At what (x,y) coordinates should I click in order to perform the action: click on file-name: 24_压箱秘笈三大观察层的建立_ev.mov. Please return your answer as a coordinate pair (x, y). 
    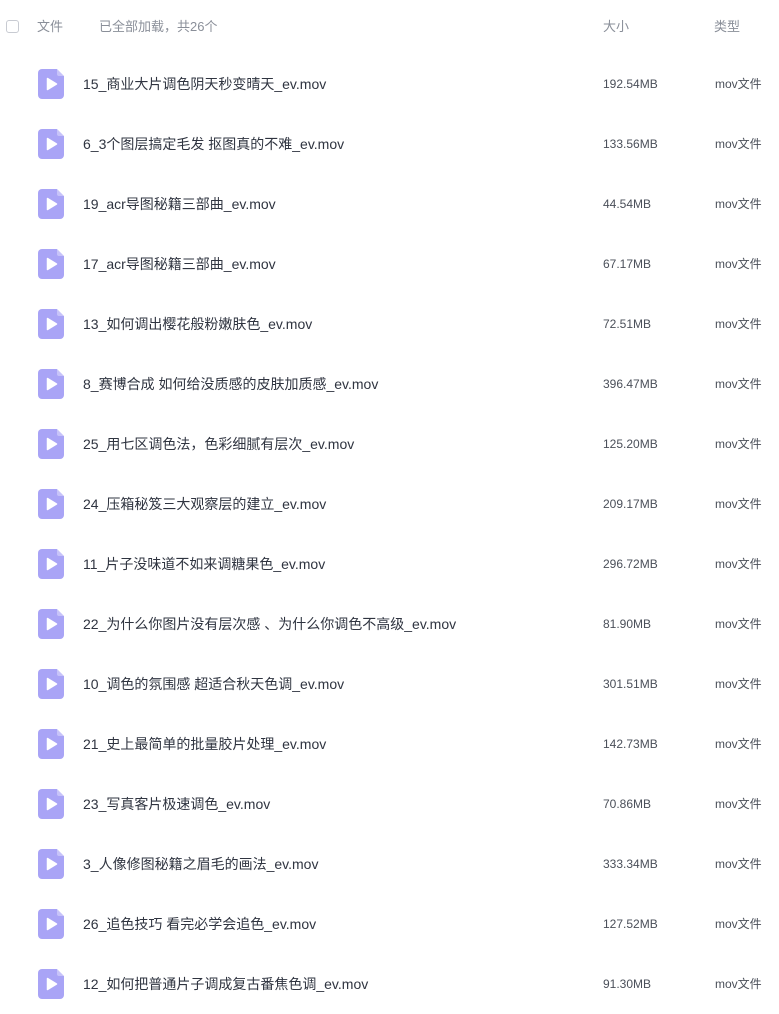
    Looking at the image, I should click on (204, 504).